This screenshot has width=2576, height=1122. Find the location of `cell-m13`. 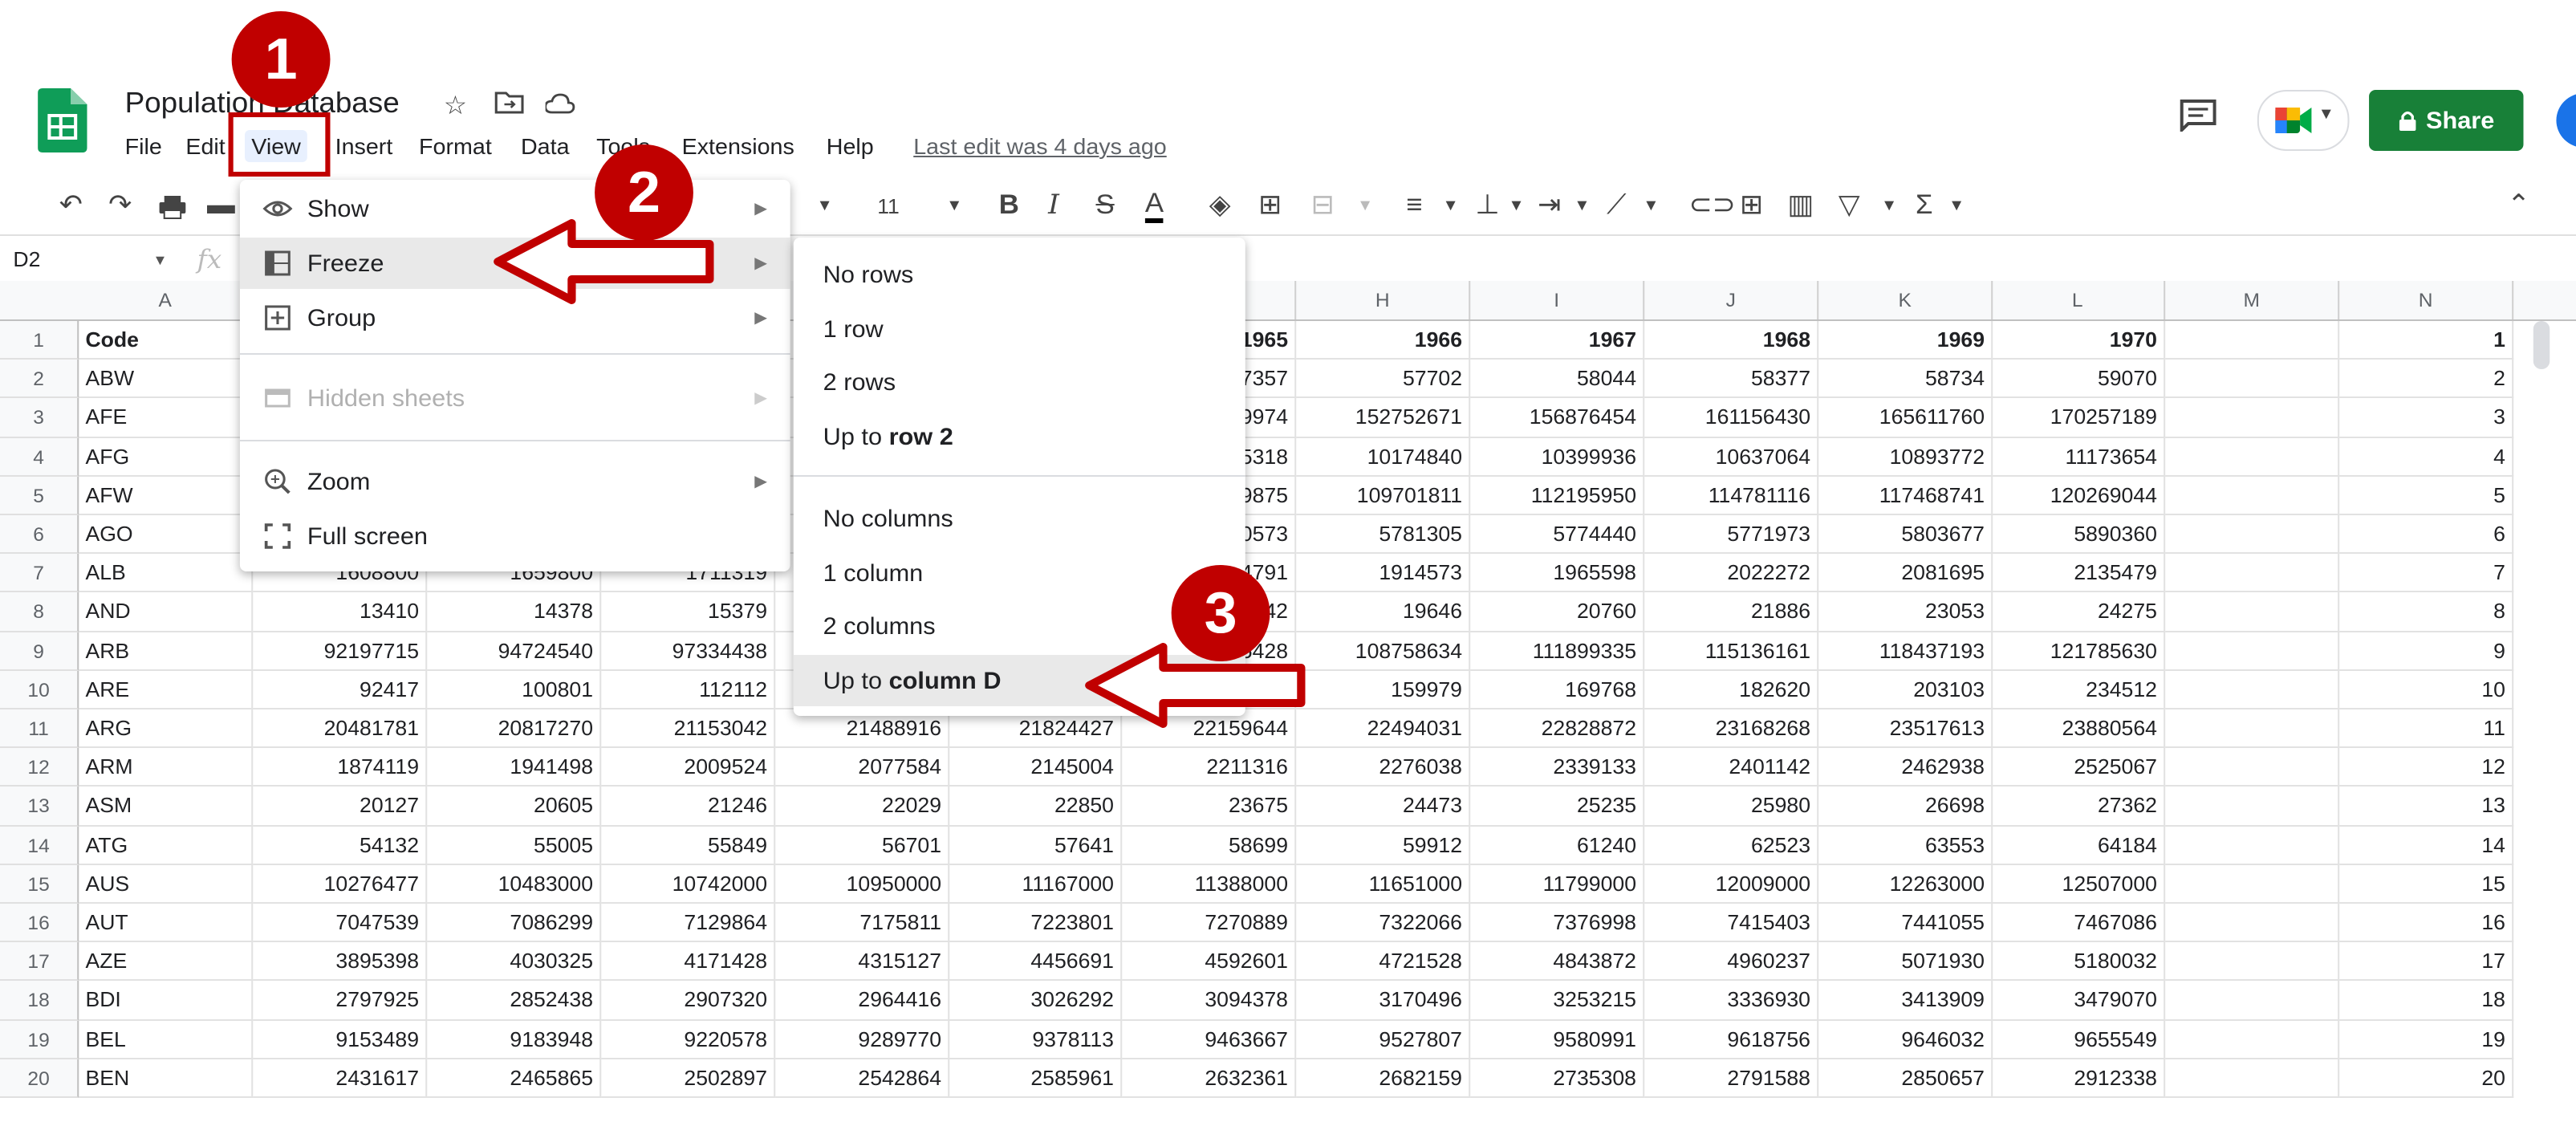

cell-m13 is located at coordinates (2252, 807).